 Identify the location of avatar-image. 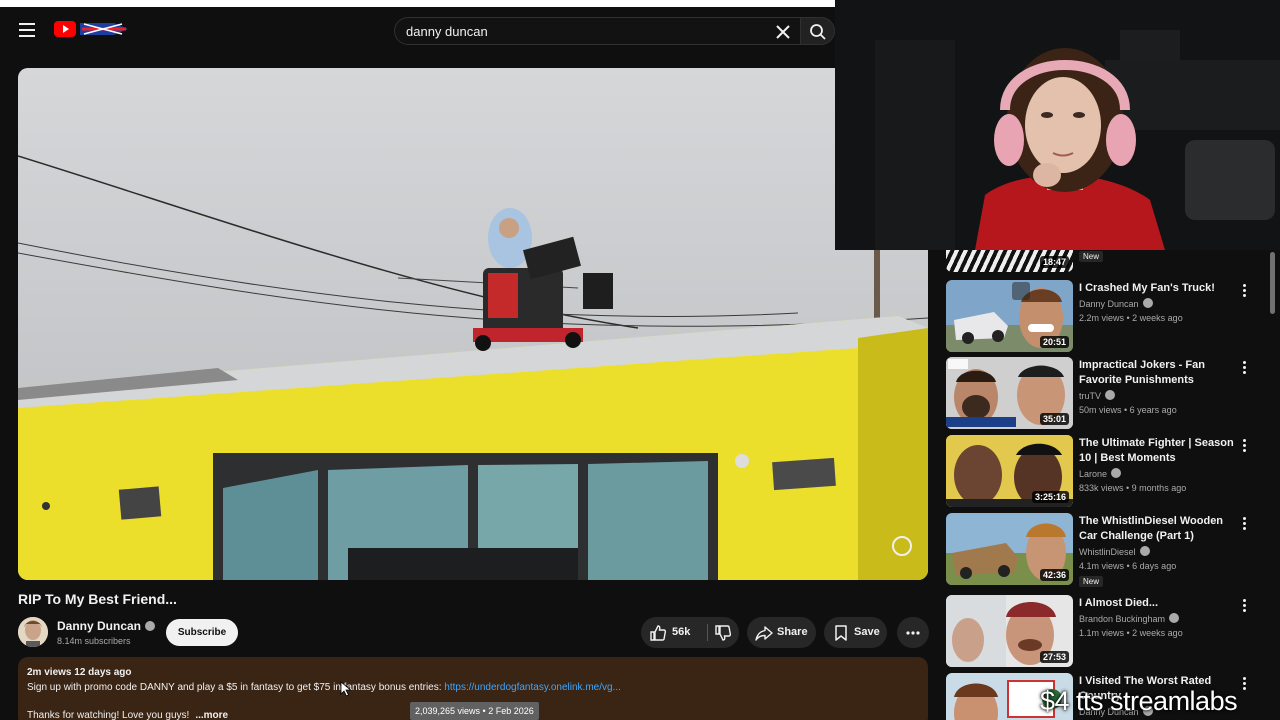
(33, 632).